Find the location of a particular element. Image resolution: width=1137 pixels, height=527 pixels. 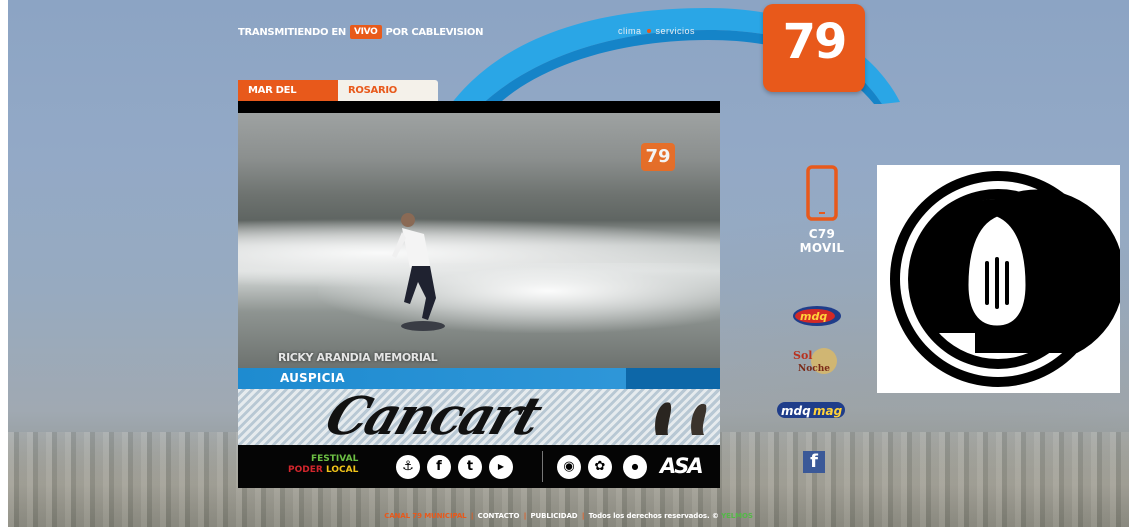

lion-crest-icon: ✿ is located at coordinates (600, 467).